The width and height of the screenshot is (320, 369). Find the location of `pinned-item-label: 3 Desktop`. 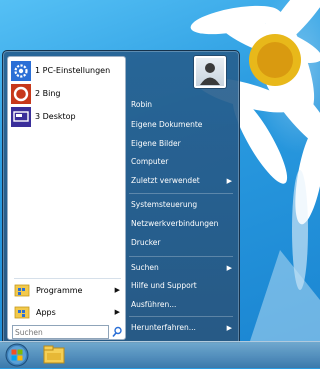

pinned-item-label: 3 Desktop is located at coordinates (55, 116).